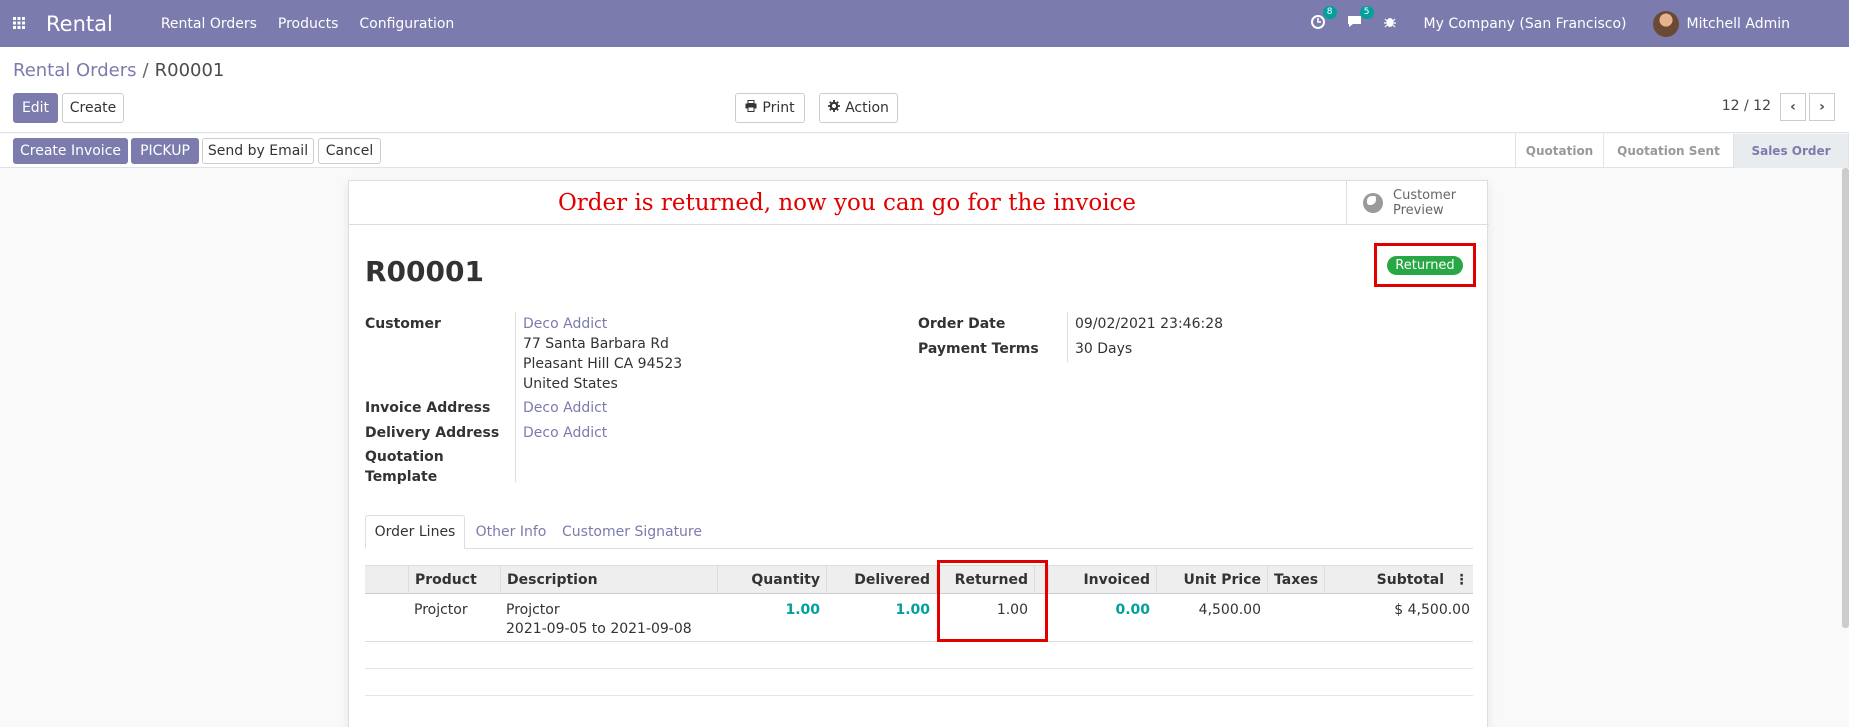 This screenshot has height=727, width=1849. Describe the element at coordinates (258, 151) in the screenshot. I see `send-by-email-button: Send by Email` at that location.